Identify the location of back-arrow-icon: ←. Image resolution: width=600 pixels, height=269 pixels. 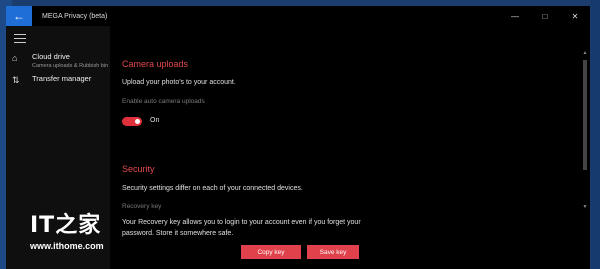
(19, 16).